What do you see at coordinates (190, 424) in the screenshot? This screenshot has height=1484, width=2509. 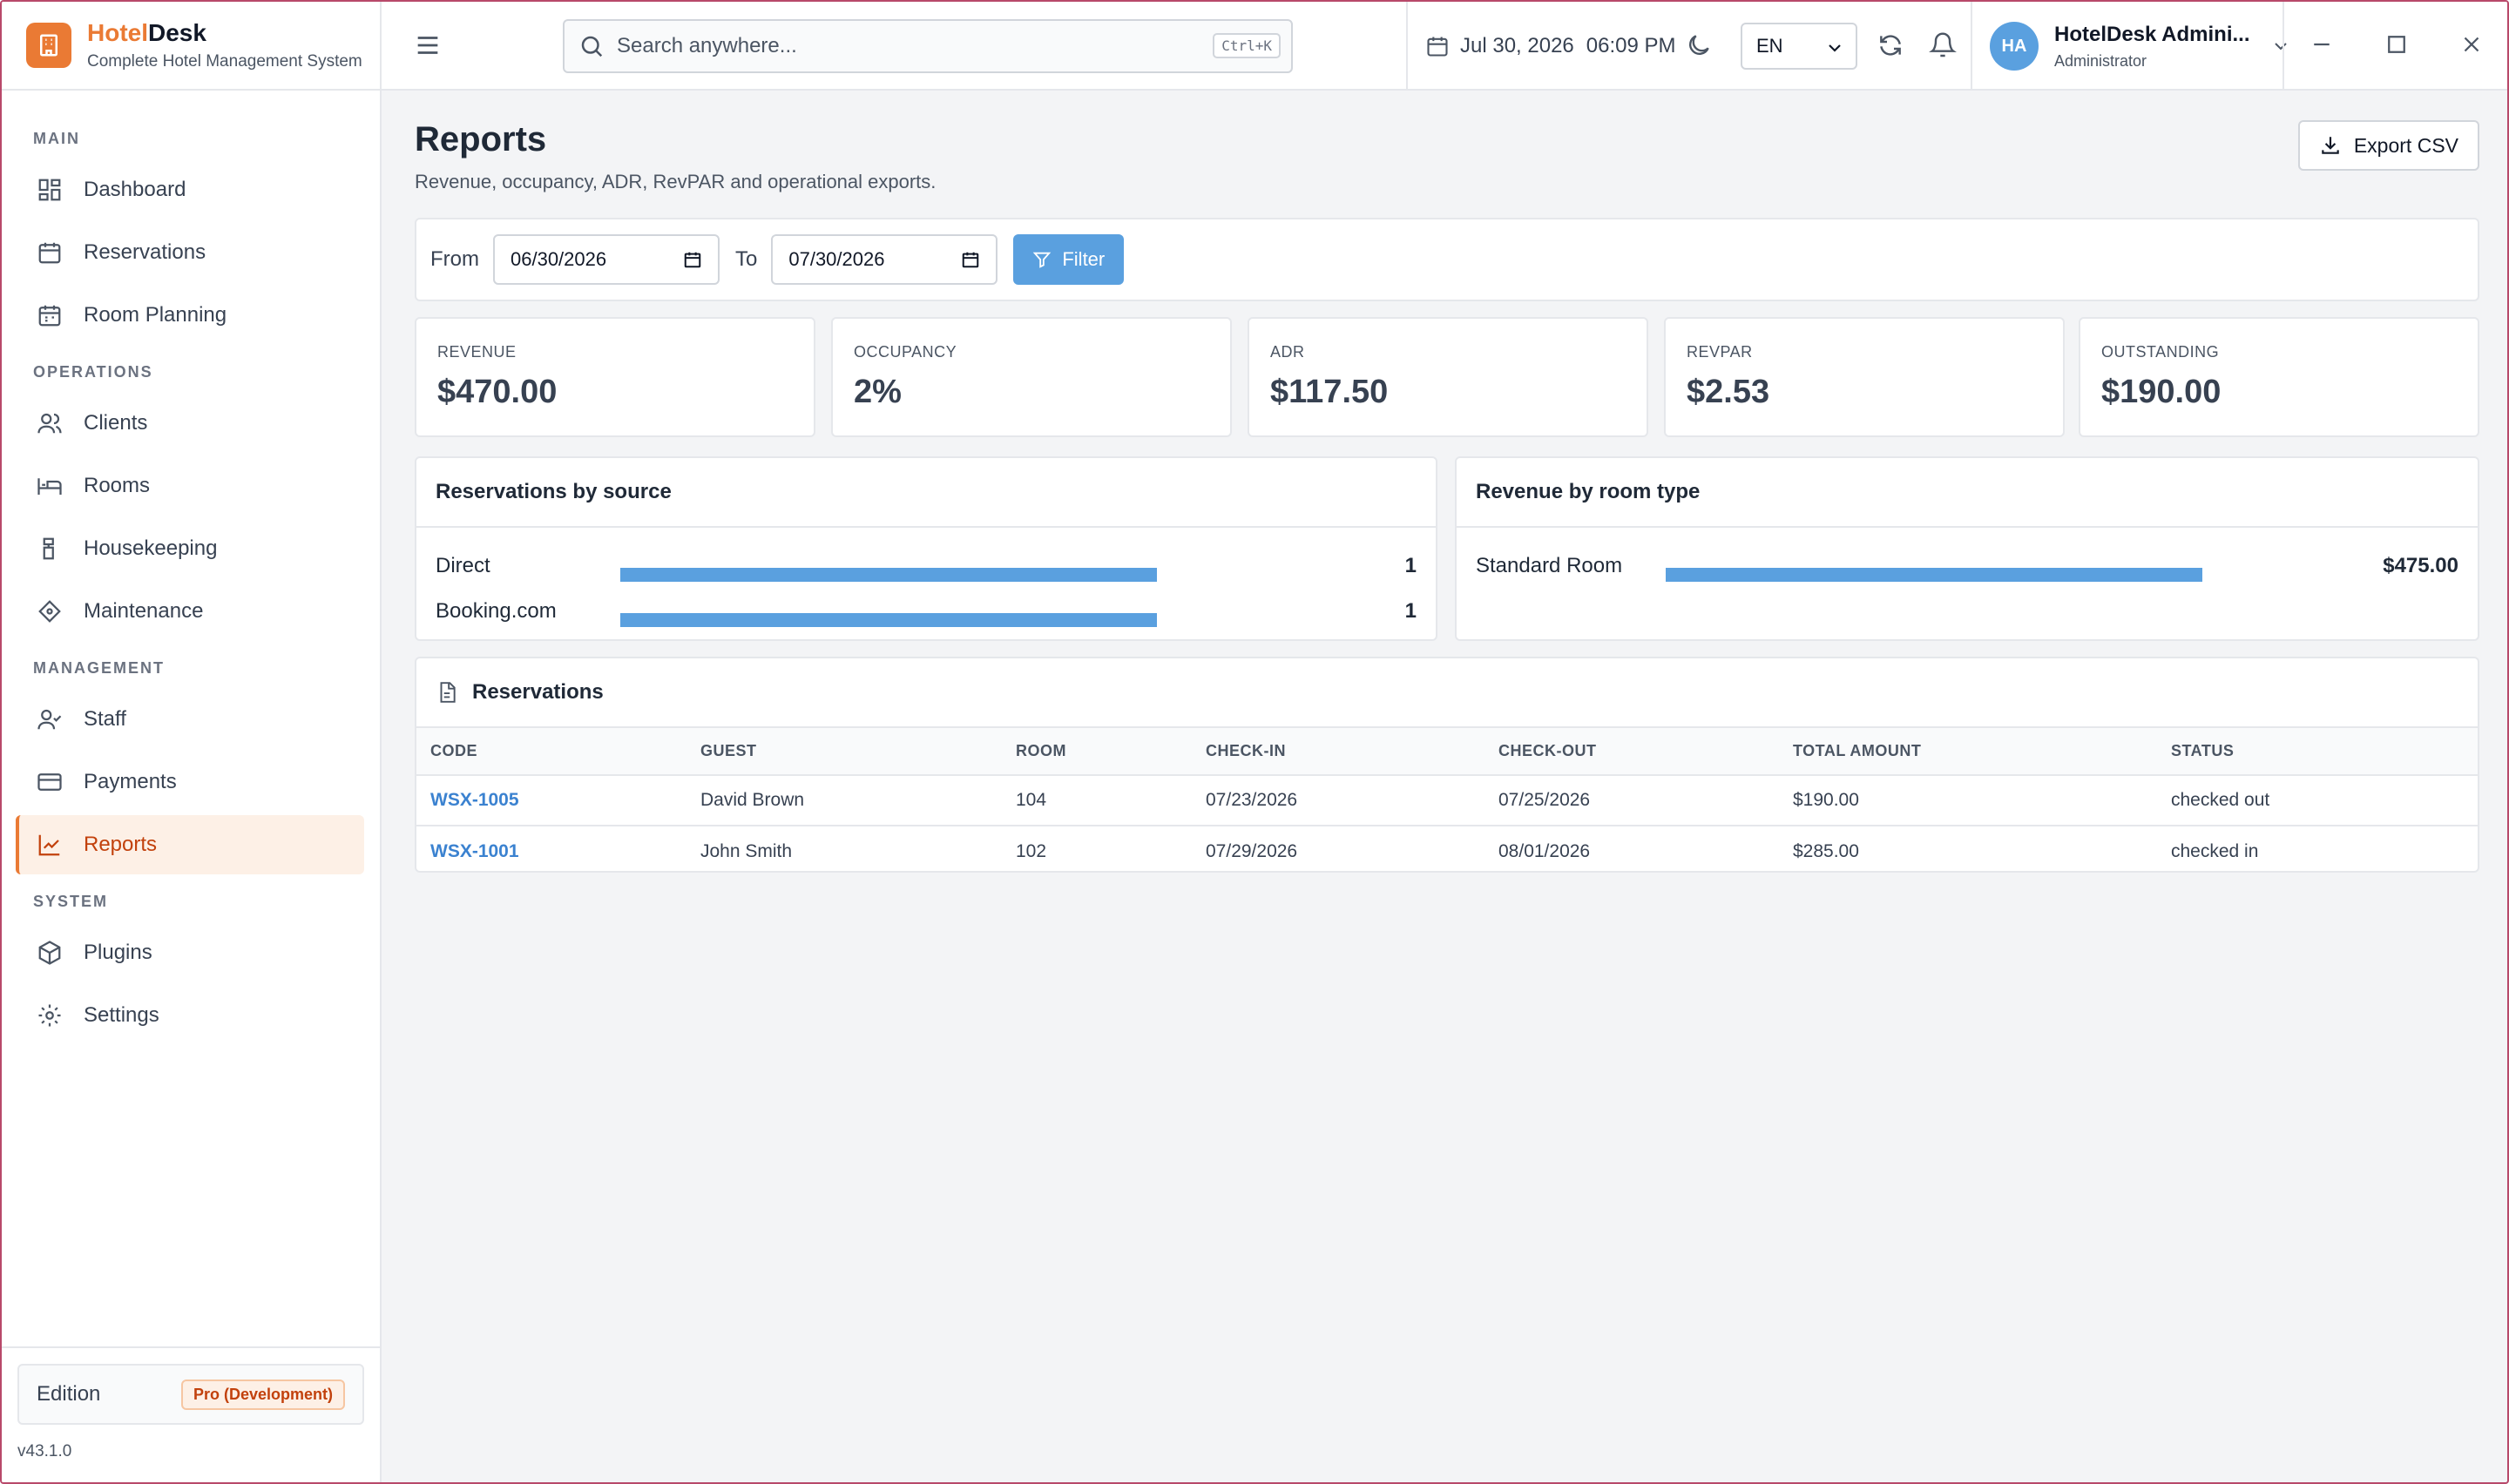 I see `sidebar-item-clients: Clients` at bounding box center [190, 424].